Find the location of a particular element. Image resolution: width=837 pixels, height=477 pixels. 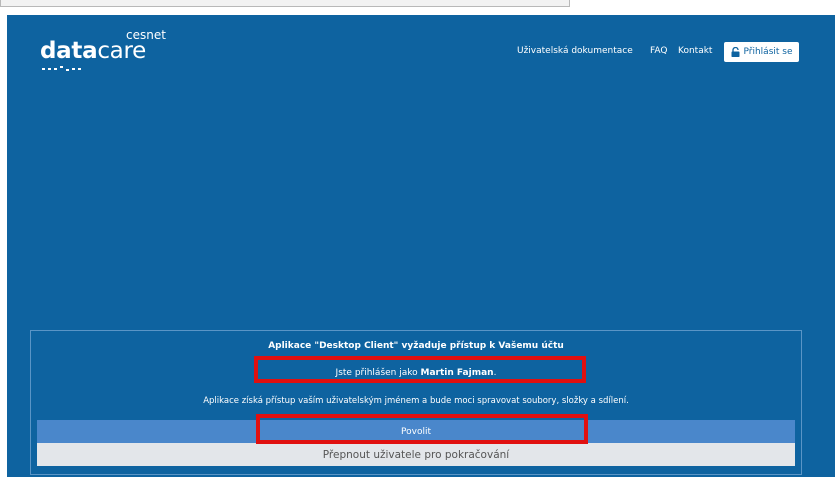

switch-user-button: Přepnout uživatele pro pokračování is located at coordinates (416, 454).